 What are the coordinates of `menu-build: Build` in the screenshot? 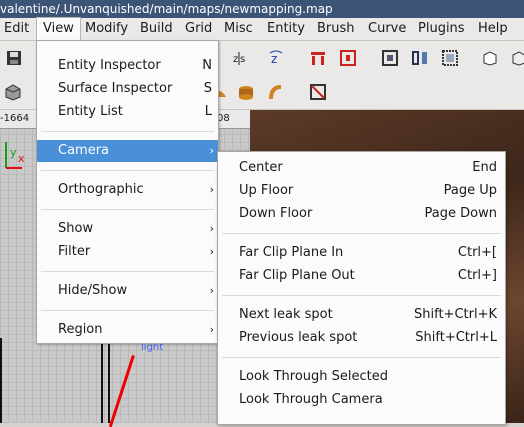 It's located at (156, 29).